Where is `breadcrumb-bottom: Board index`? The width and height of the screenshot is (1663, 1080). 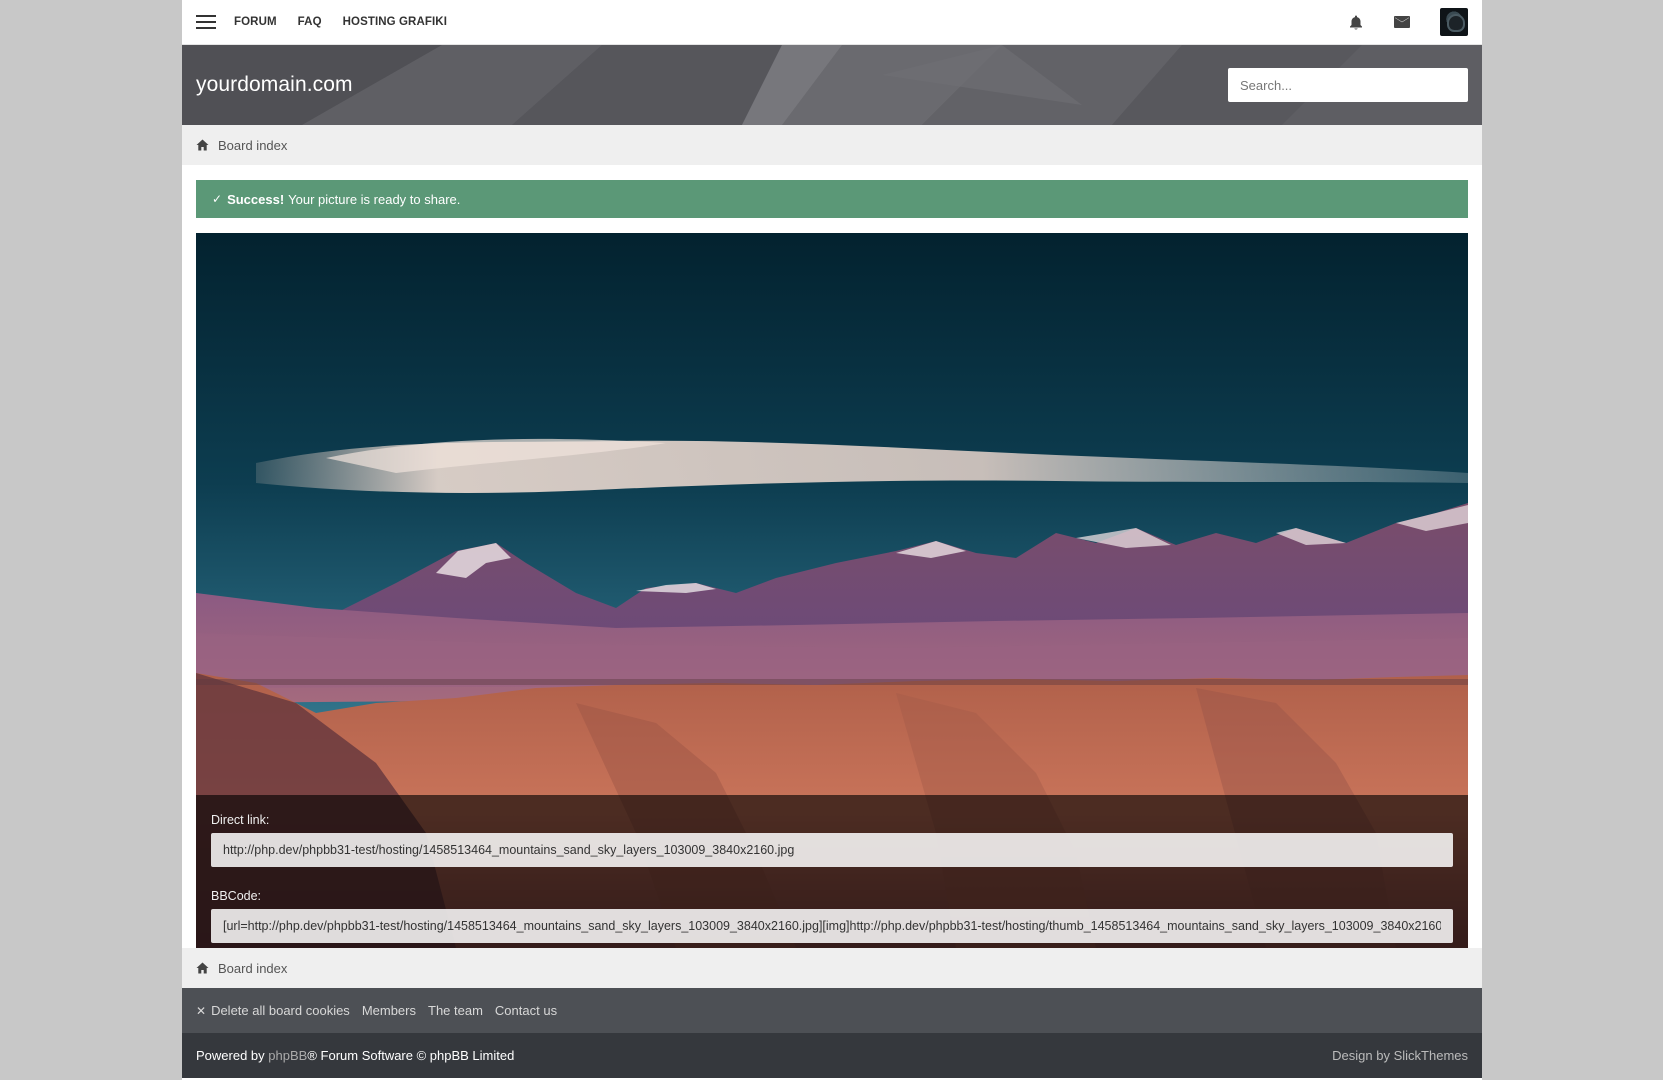 breadcrumb-bottom: Board index is located at coordinates (832, 968).